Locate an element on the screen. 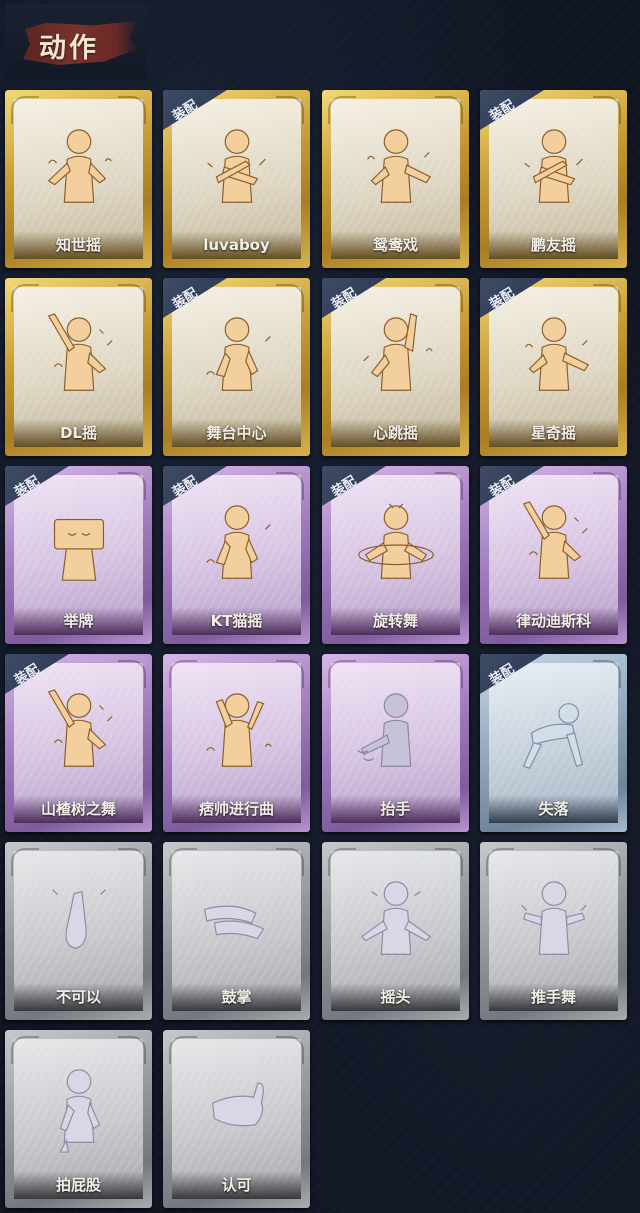 This screenshot has width=640, height=1213. action-card: 鸳鸯戏 is located at coordinates (395, 179).